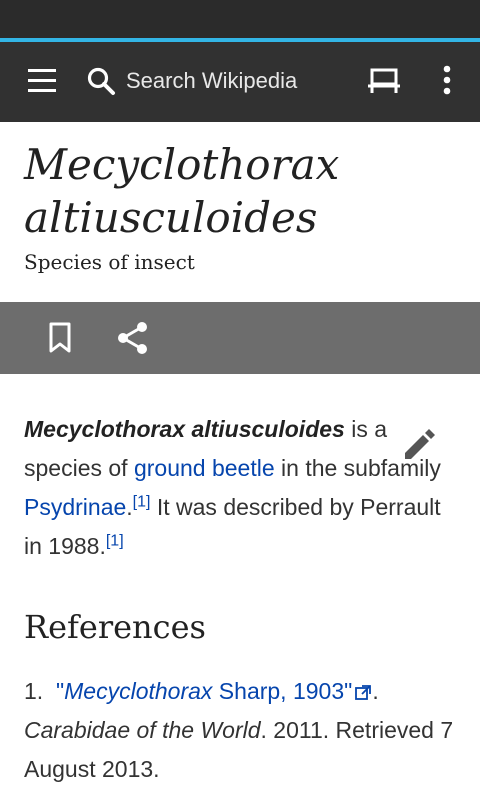 The width and height of the screenshot is (480, 800). I want to click on reference-quote-open: ", so click(60, 691).